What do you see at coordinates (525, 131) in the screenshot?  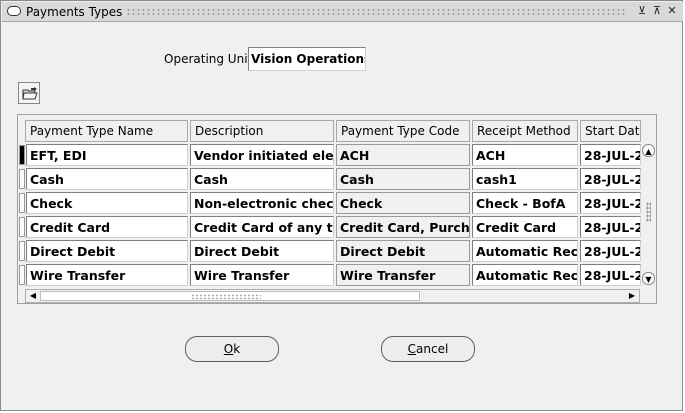 I see `column-header-receipt-method: Receipt Method` at bounding box center [525, 131].